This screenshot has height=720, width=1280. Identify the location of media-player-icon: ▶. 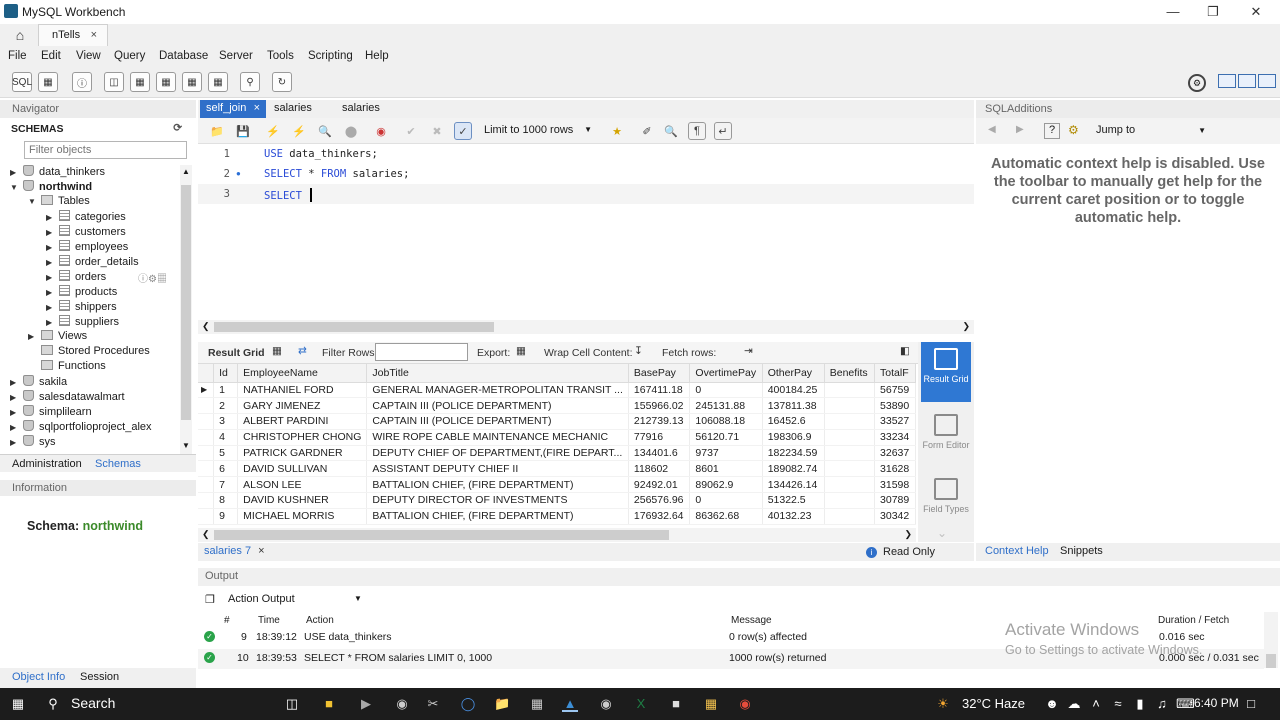
(366, 704).